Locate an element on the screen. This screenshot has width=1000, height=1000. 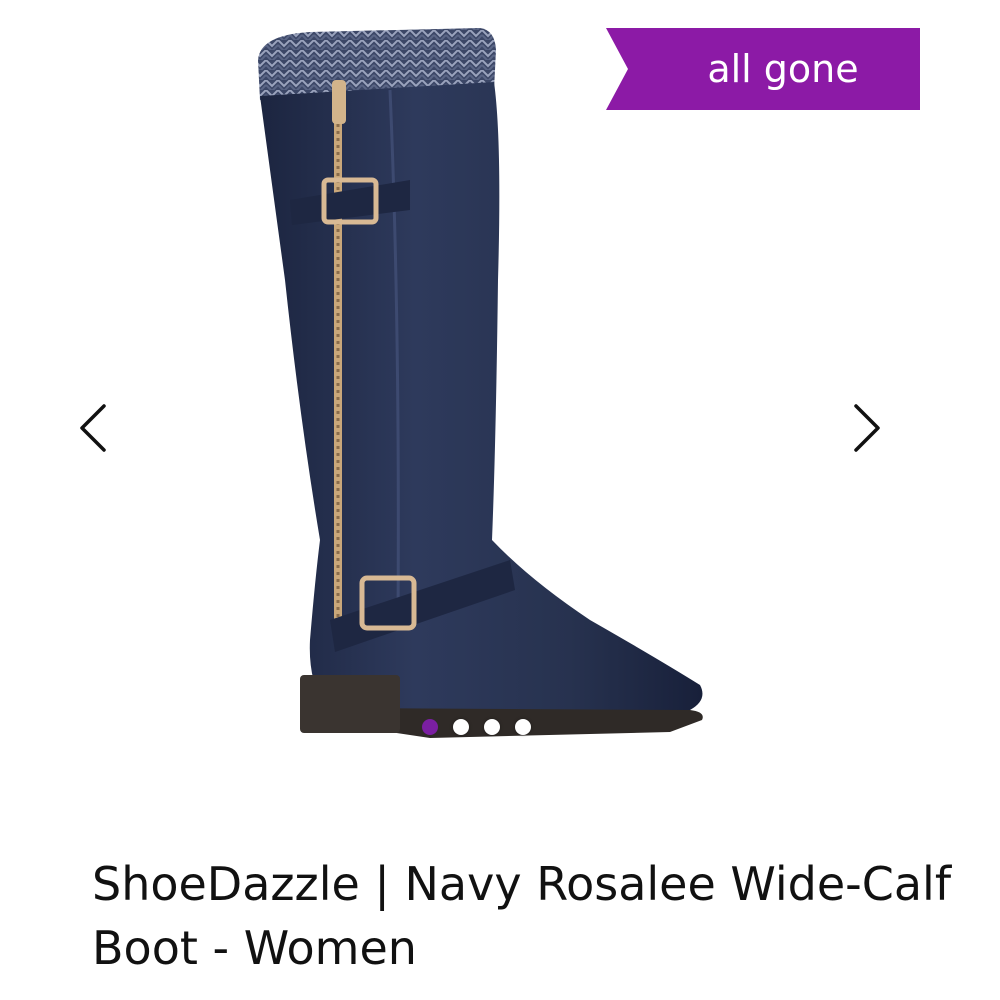
badge-label: all gone is located at coordinates (783, 69).